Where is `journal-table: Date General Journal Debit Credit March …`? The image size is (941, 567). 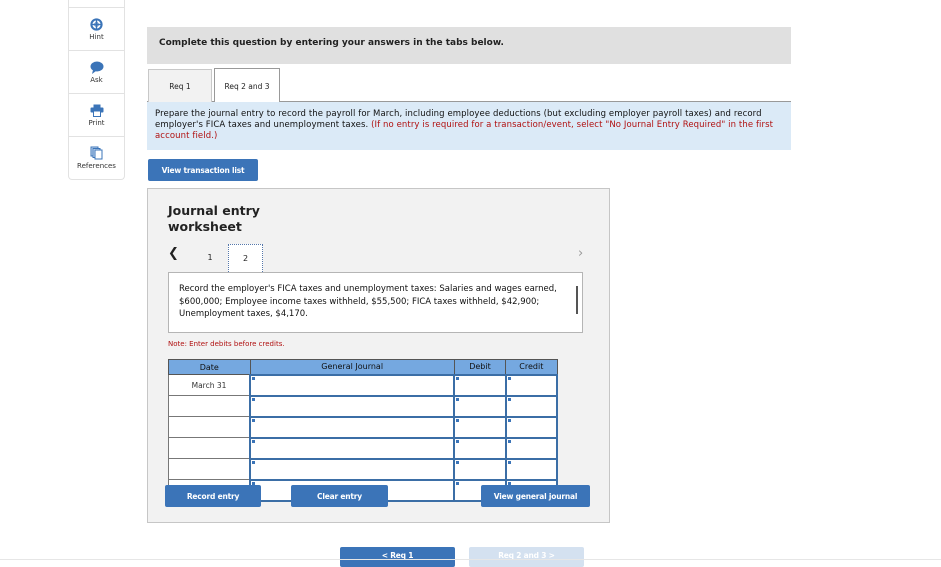 journal-table: Date General Journal Debit Credit March … is located at coordinates (363, 430).